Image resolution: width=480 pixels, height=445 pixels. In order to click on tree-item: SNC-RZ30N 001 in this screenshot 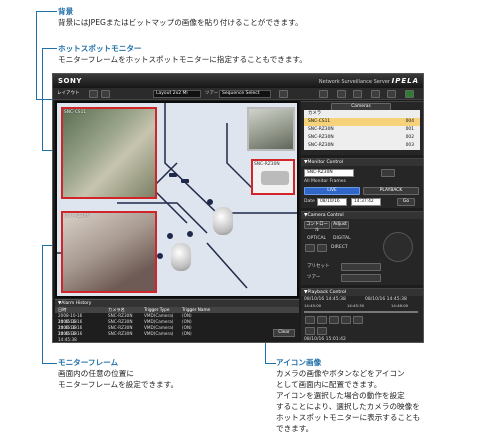, I will do `click(362, 130)`.